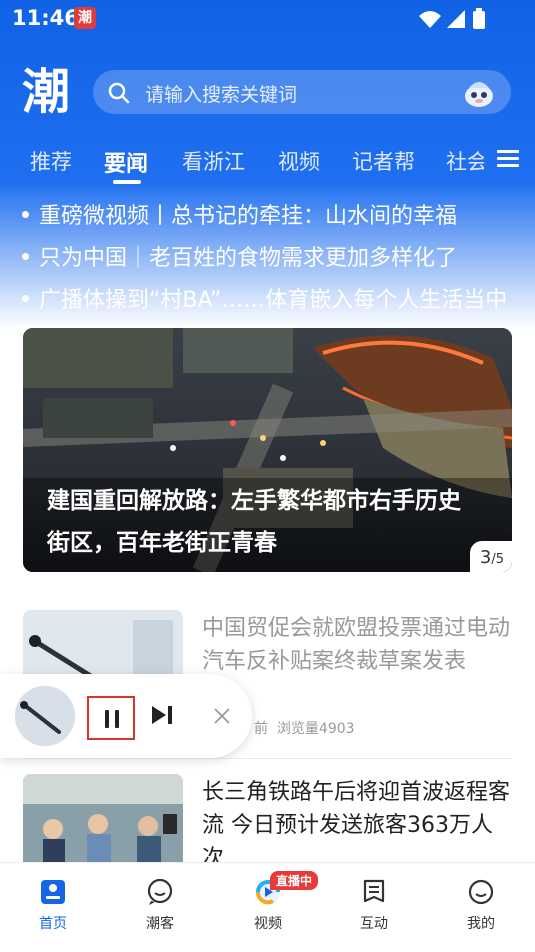 This screenshot has width=535, height=952. What do you see at coordinates (302, 92) in the screenshot?
I see `search-bar: 请输入搜索关键词` at bounding box center [302, 92].